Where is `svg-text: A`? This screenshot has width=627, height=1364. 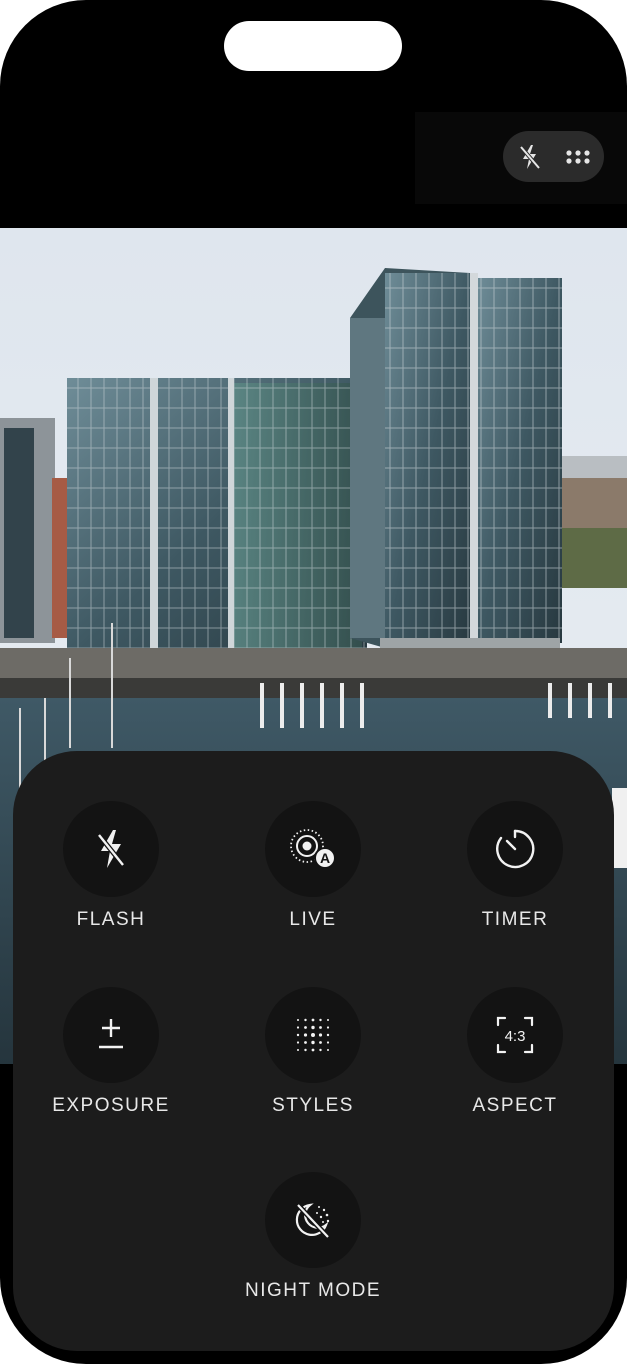
svg-text: A is located at coordinates (325, 858).